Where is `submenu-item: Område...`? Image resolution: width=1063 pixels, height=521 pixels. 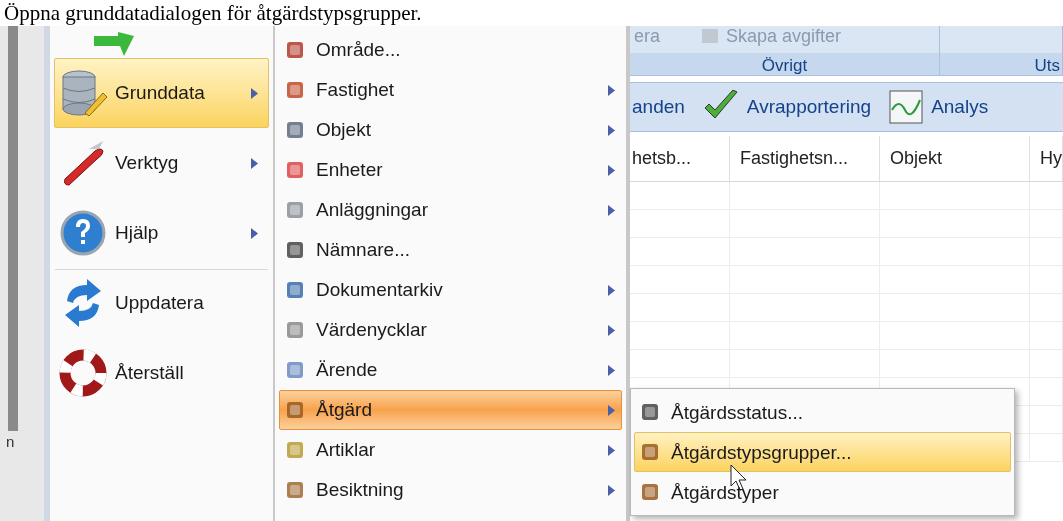
submenu-item: Område... is located at coordinates (450, 50).